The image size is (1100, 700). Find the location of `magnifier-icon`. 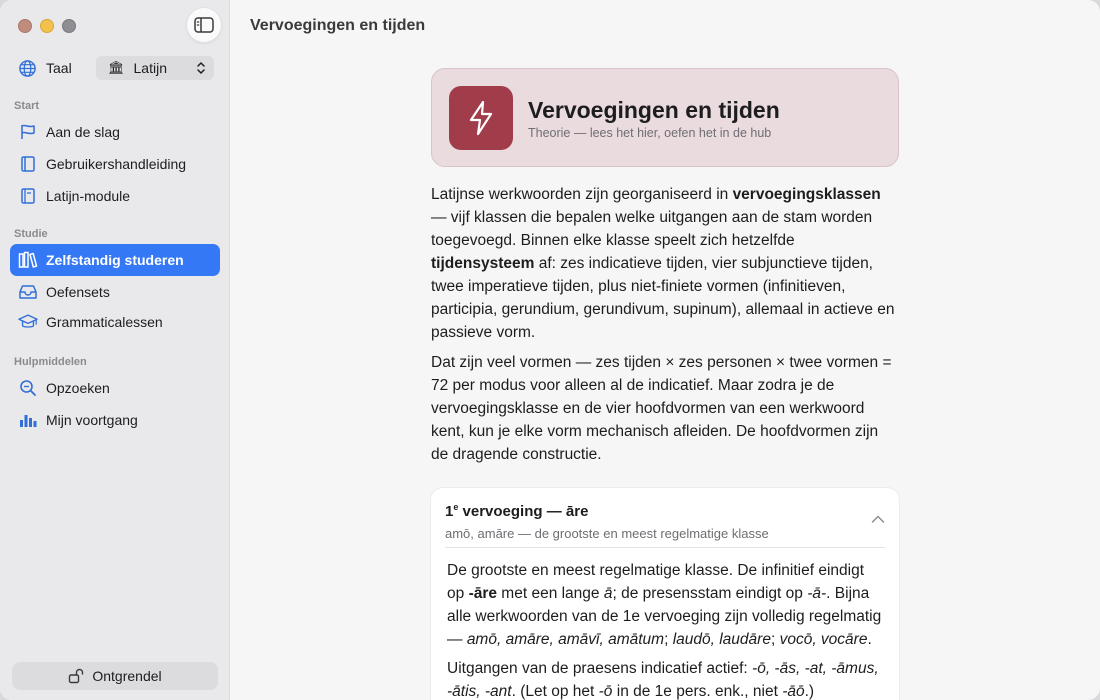

magnifier-icon is located at coordinates (28, 388).